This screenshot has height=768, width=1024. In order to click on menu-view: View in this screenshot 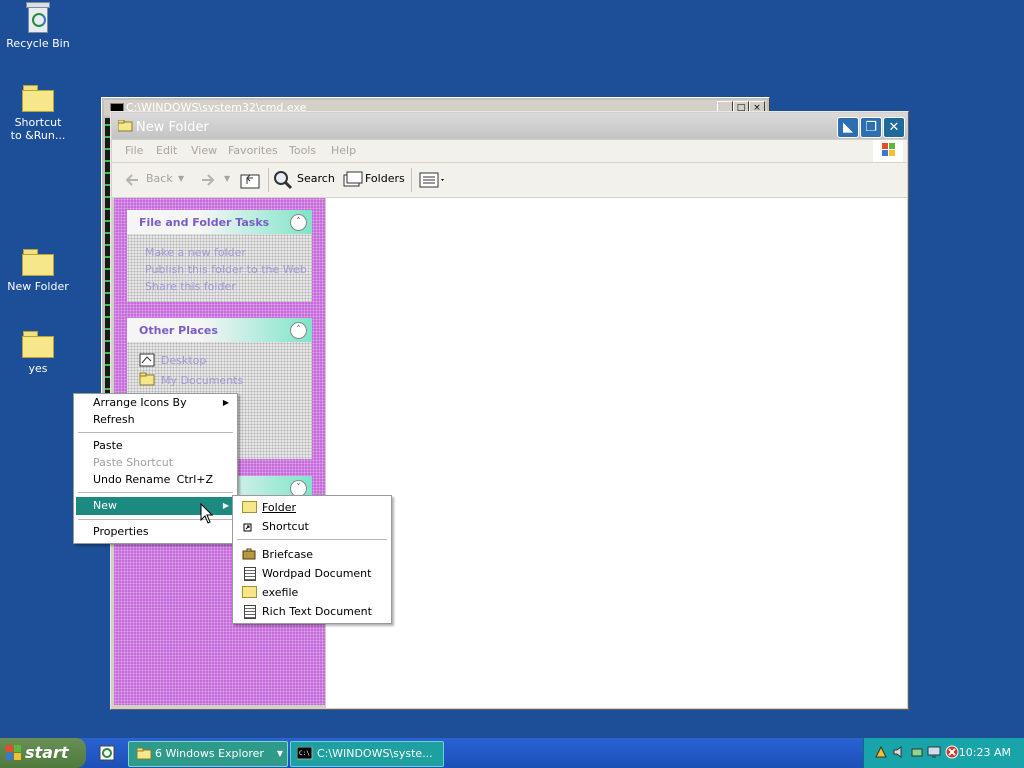, I will do `click(204, 150)`.